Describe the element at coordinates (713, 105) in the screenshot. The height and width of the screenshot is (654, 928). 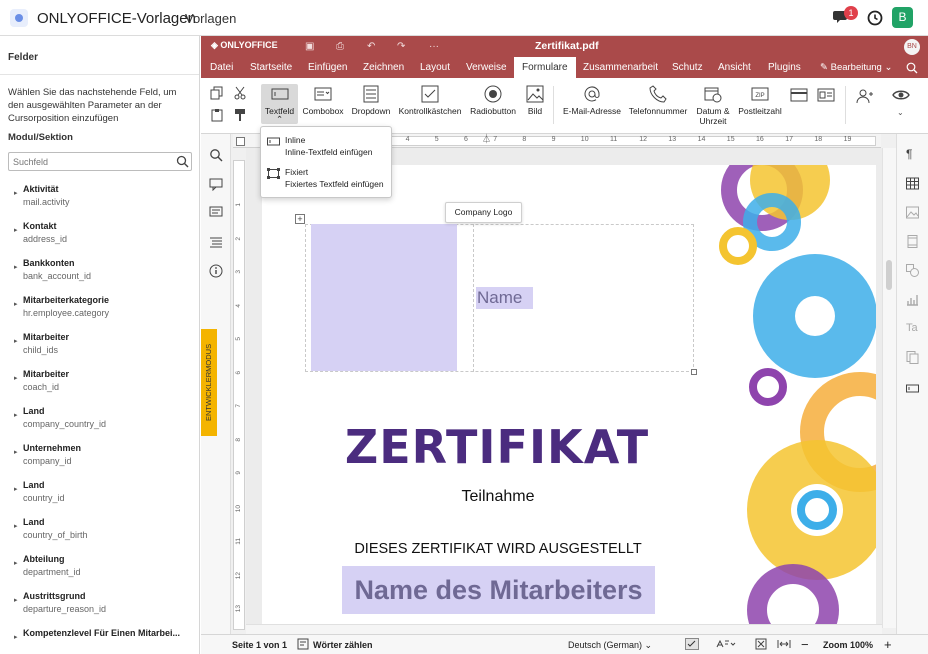
I see `datetime-button: Datum & Uhrzeit` at that location.